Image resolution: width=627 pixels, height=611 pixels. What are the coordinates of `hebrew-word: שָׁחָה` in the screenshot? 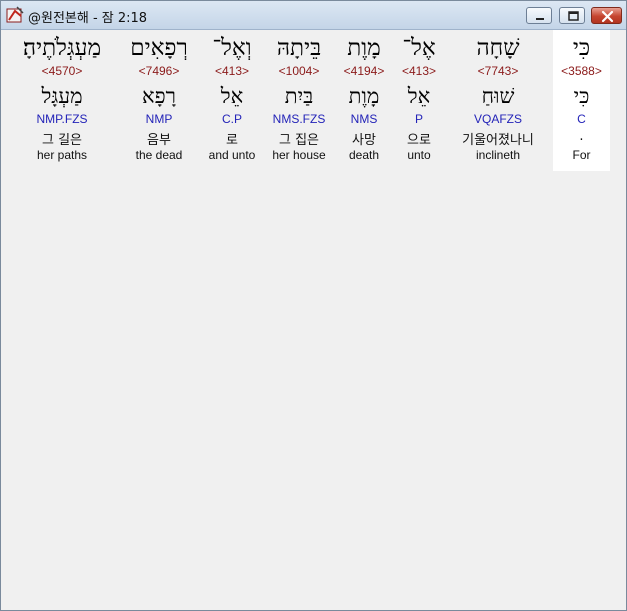 It's located at (498, 48).